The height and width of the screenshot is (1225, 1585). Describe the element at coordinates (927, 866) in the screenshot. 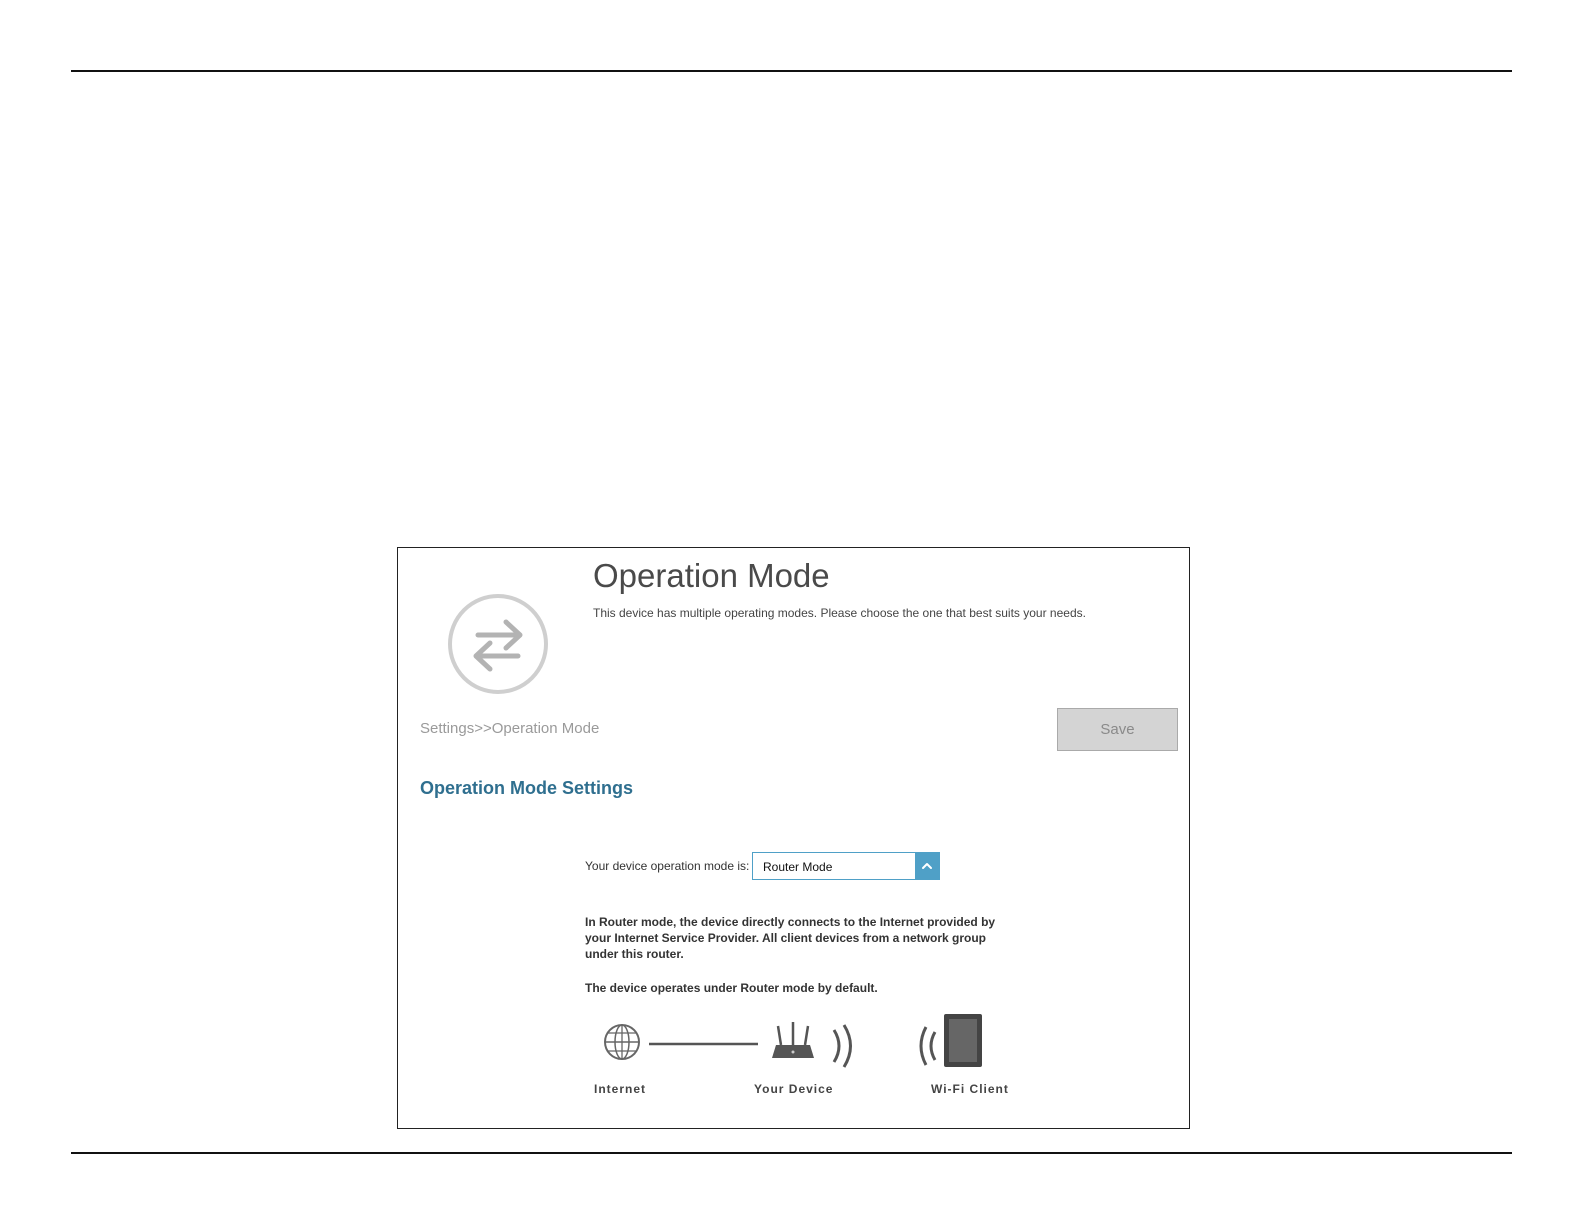

I see `chevron-up-icon` at that location.